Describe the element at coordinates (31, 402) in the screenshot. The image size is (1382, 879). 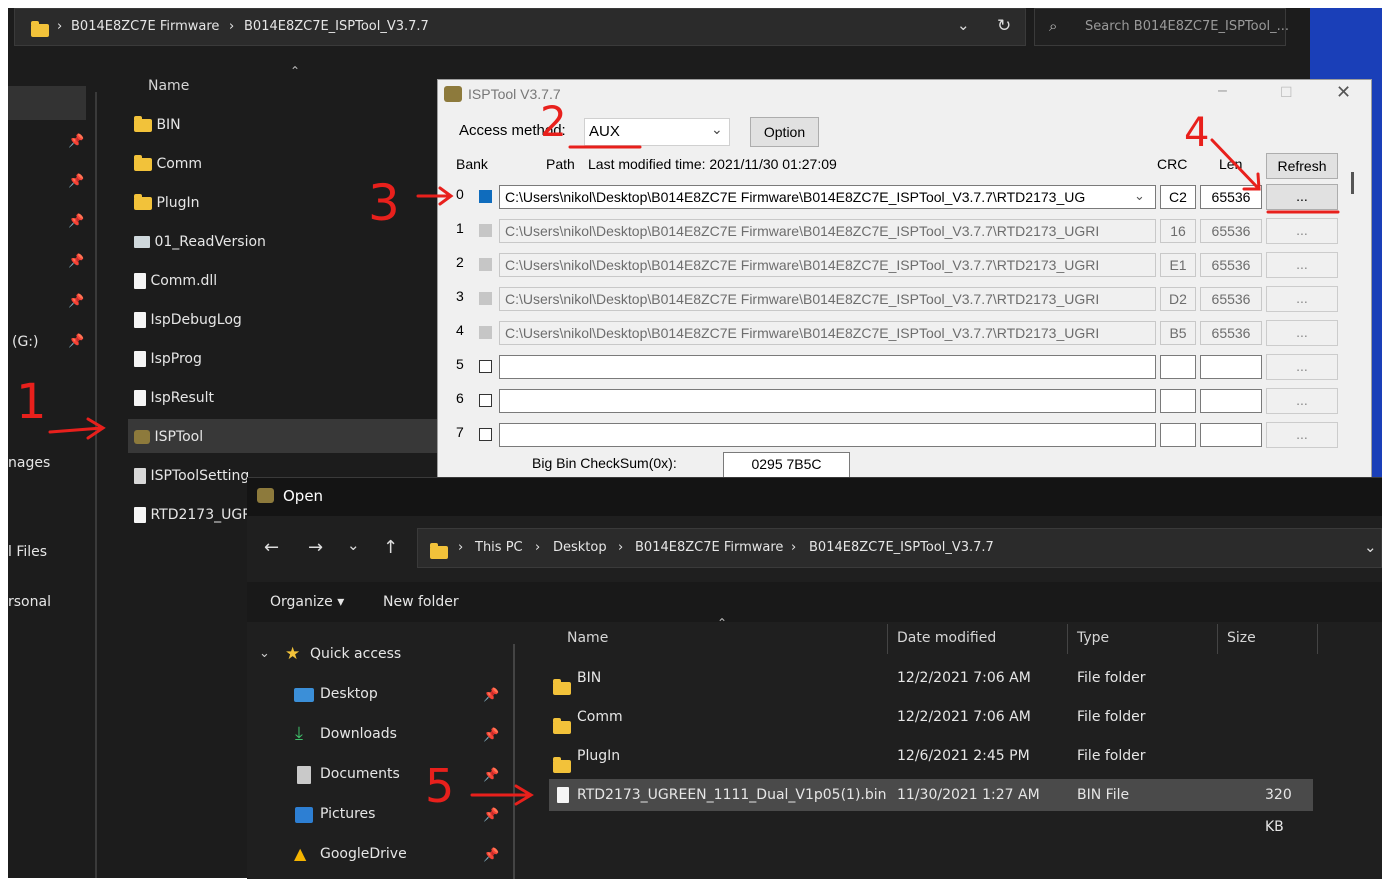
I see `annotation-number: 1` at that location.